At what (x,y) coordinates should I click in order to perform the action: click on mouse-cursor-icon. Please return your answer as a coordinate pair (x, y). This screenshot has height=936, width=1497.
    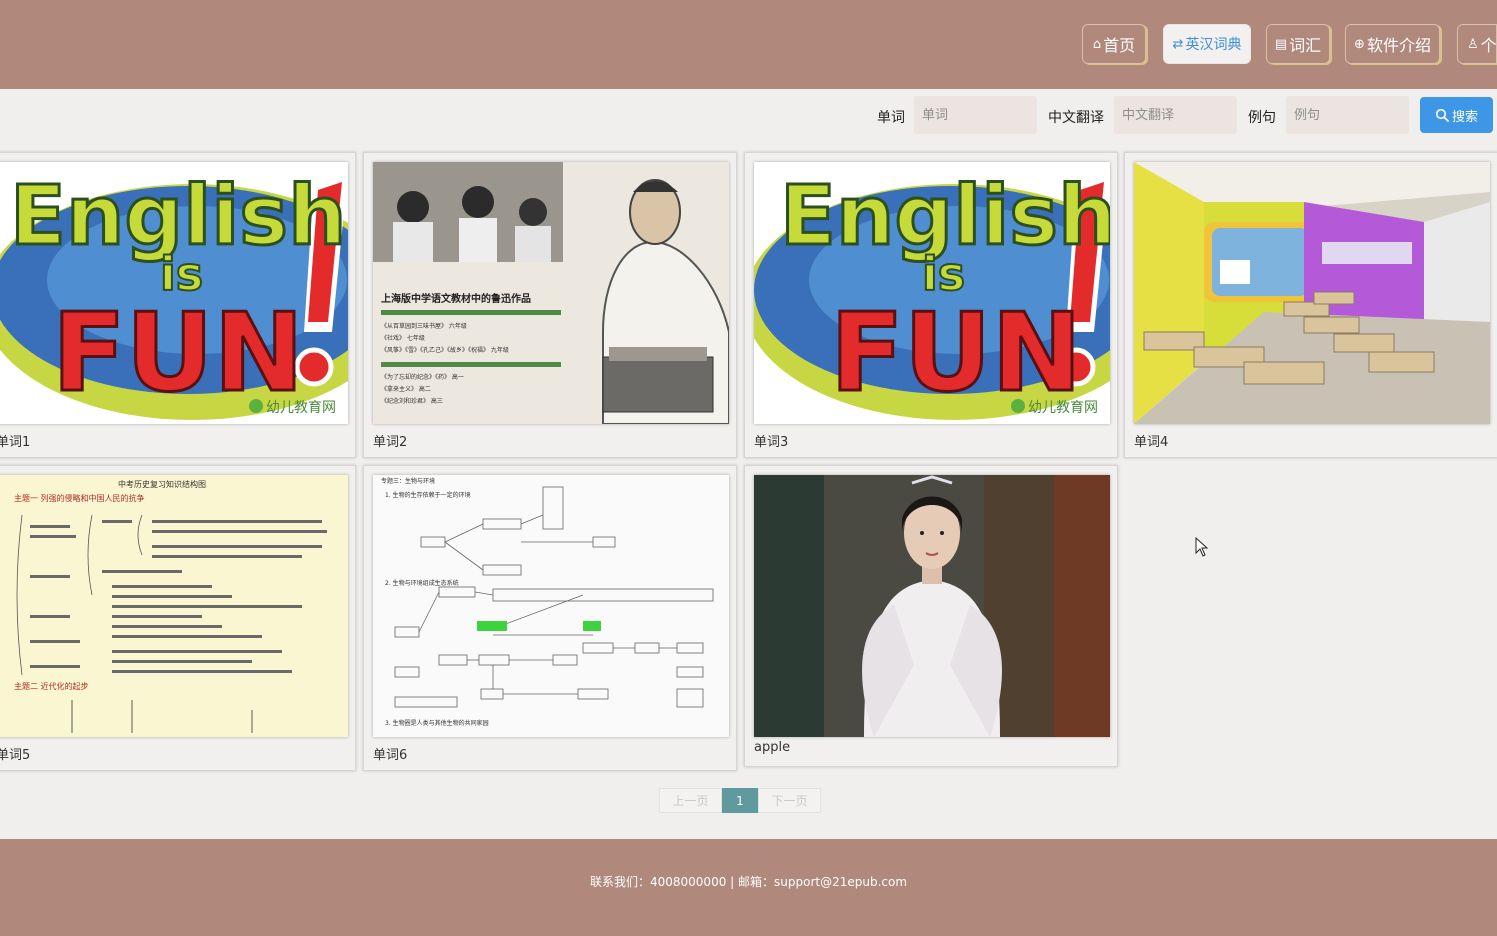
    Looking at the image, I should click on (1202, 547).